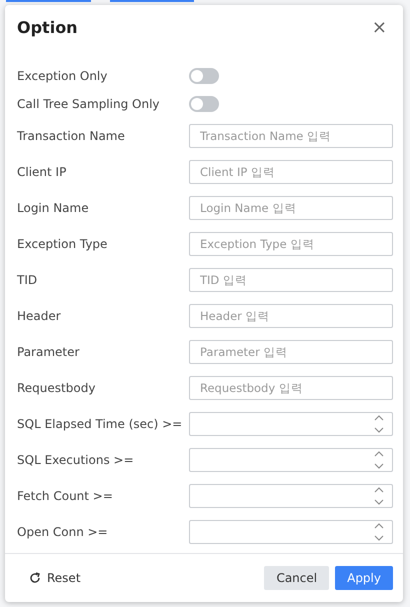 The image size is (410, 607). What do you see at coordinates (27, 280) in the screenshot?
I see `field-label: TID` at bounding box center [27, 280].